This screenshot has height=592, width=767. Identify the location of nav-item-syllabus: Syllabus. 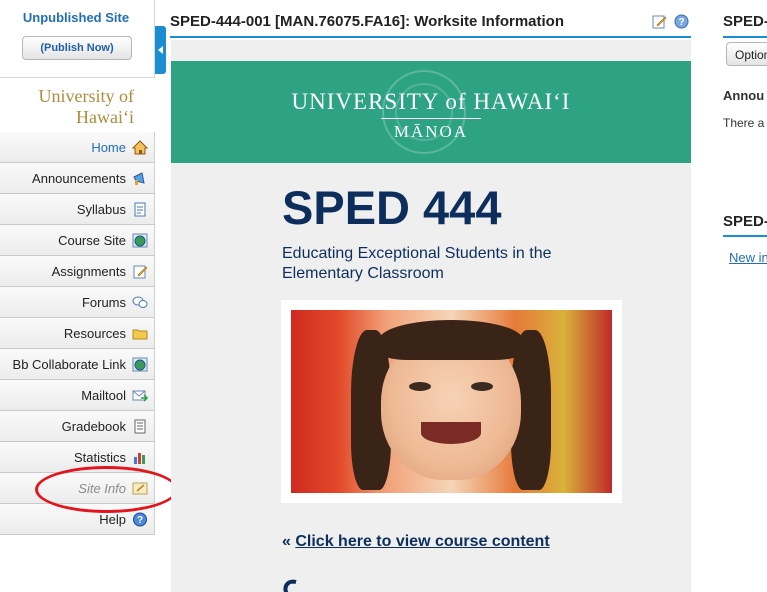
(77, 209).